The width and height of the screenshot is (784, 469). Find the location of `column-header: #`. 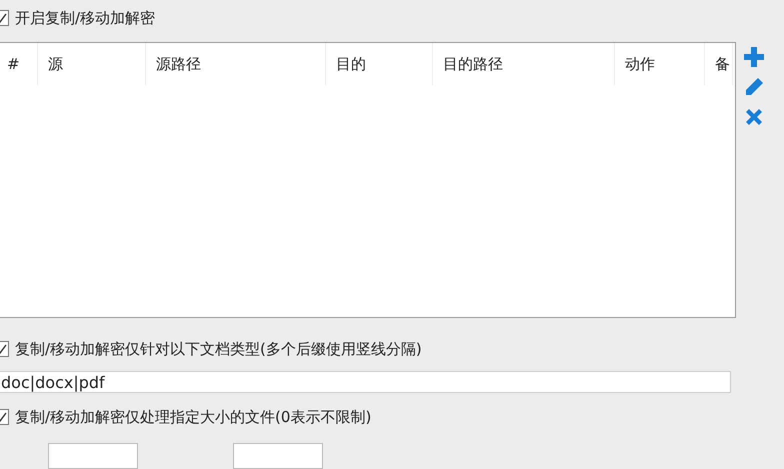

column-header: # is located at coordinates (19, 64).